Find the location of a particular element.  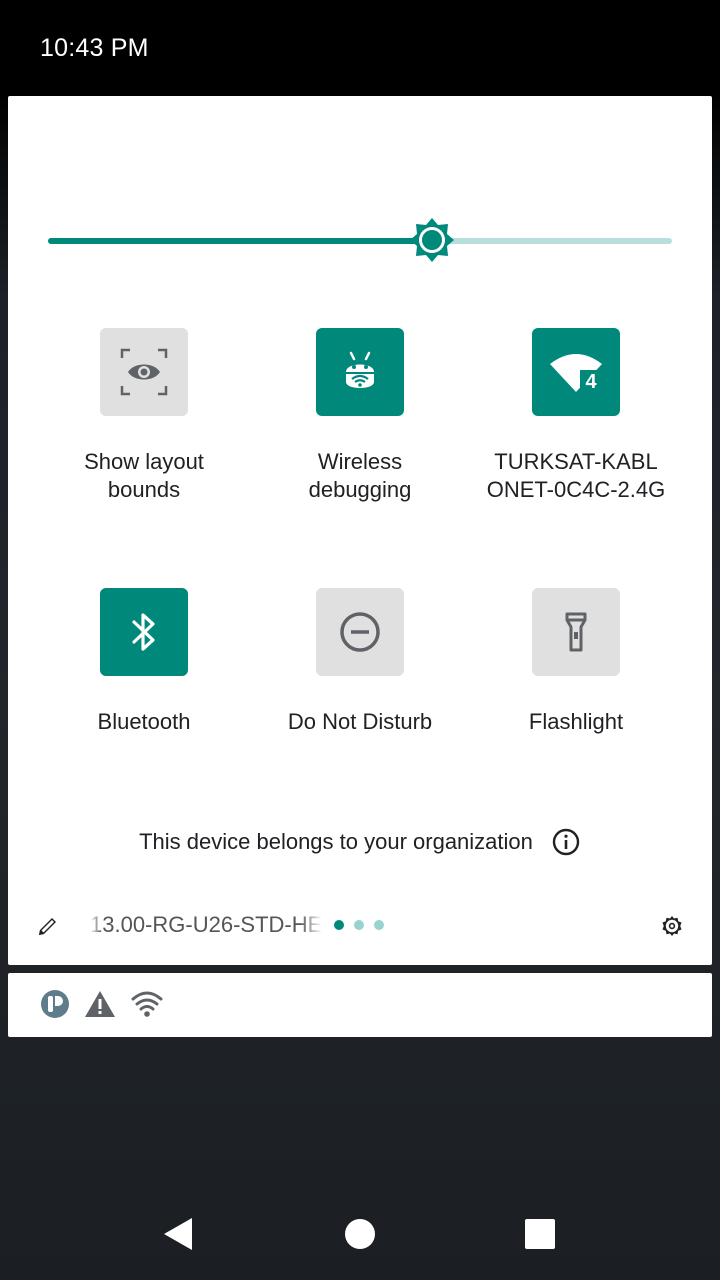

edit-icon is located at coordinates (48, 926).